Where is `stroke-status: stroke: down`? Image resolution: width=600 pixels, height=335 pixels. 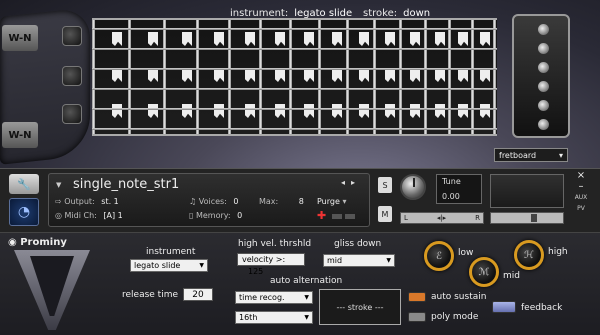
stroke-status: stroke: down is located at coordinates (397, 13).